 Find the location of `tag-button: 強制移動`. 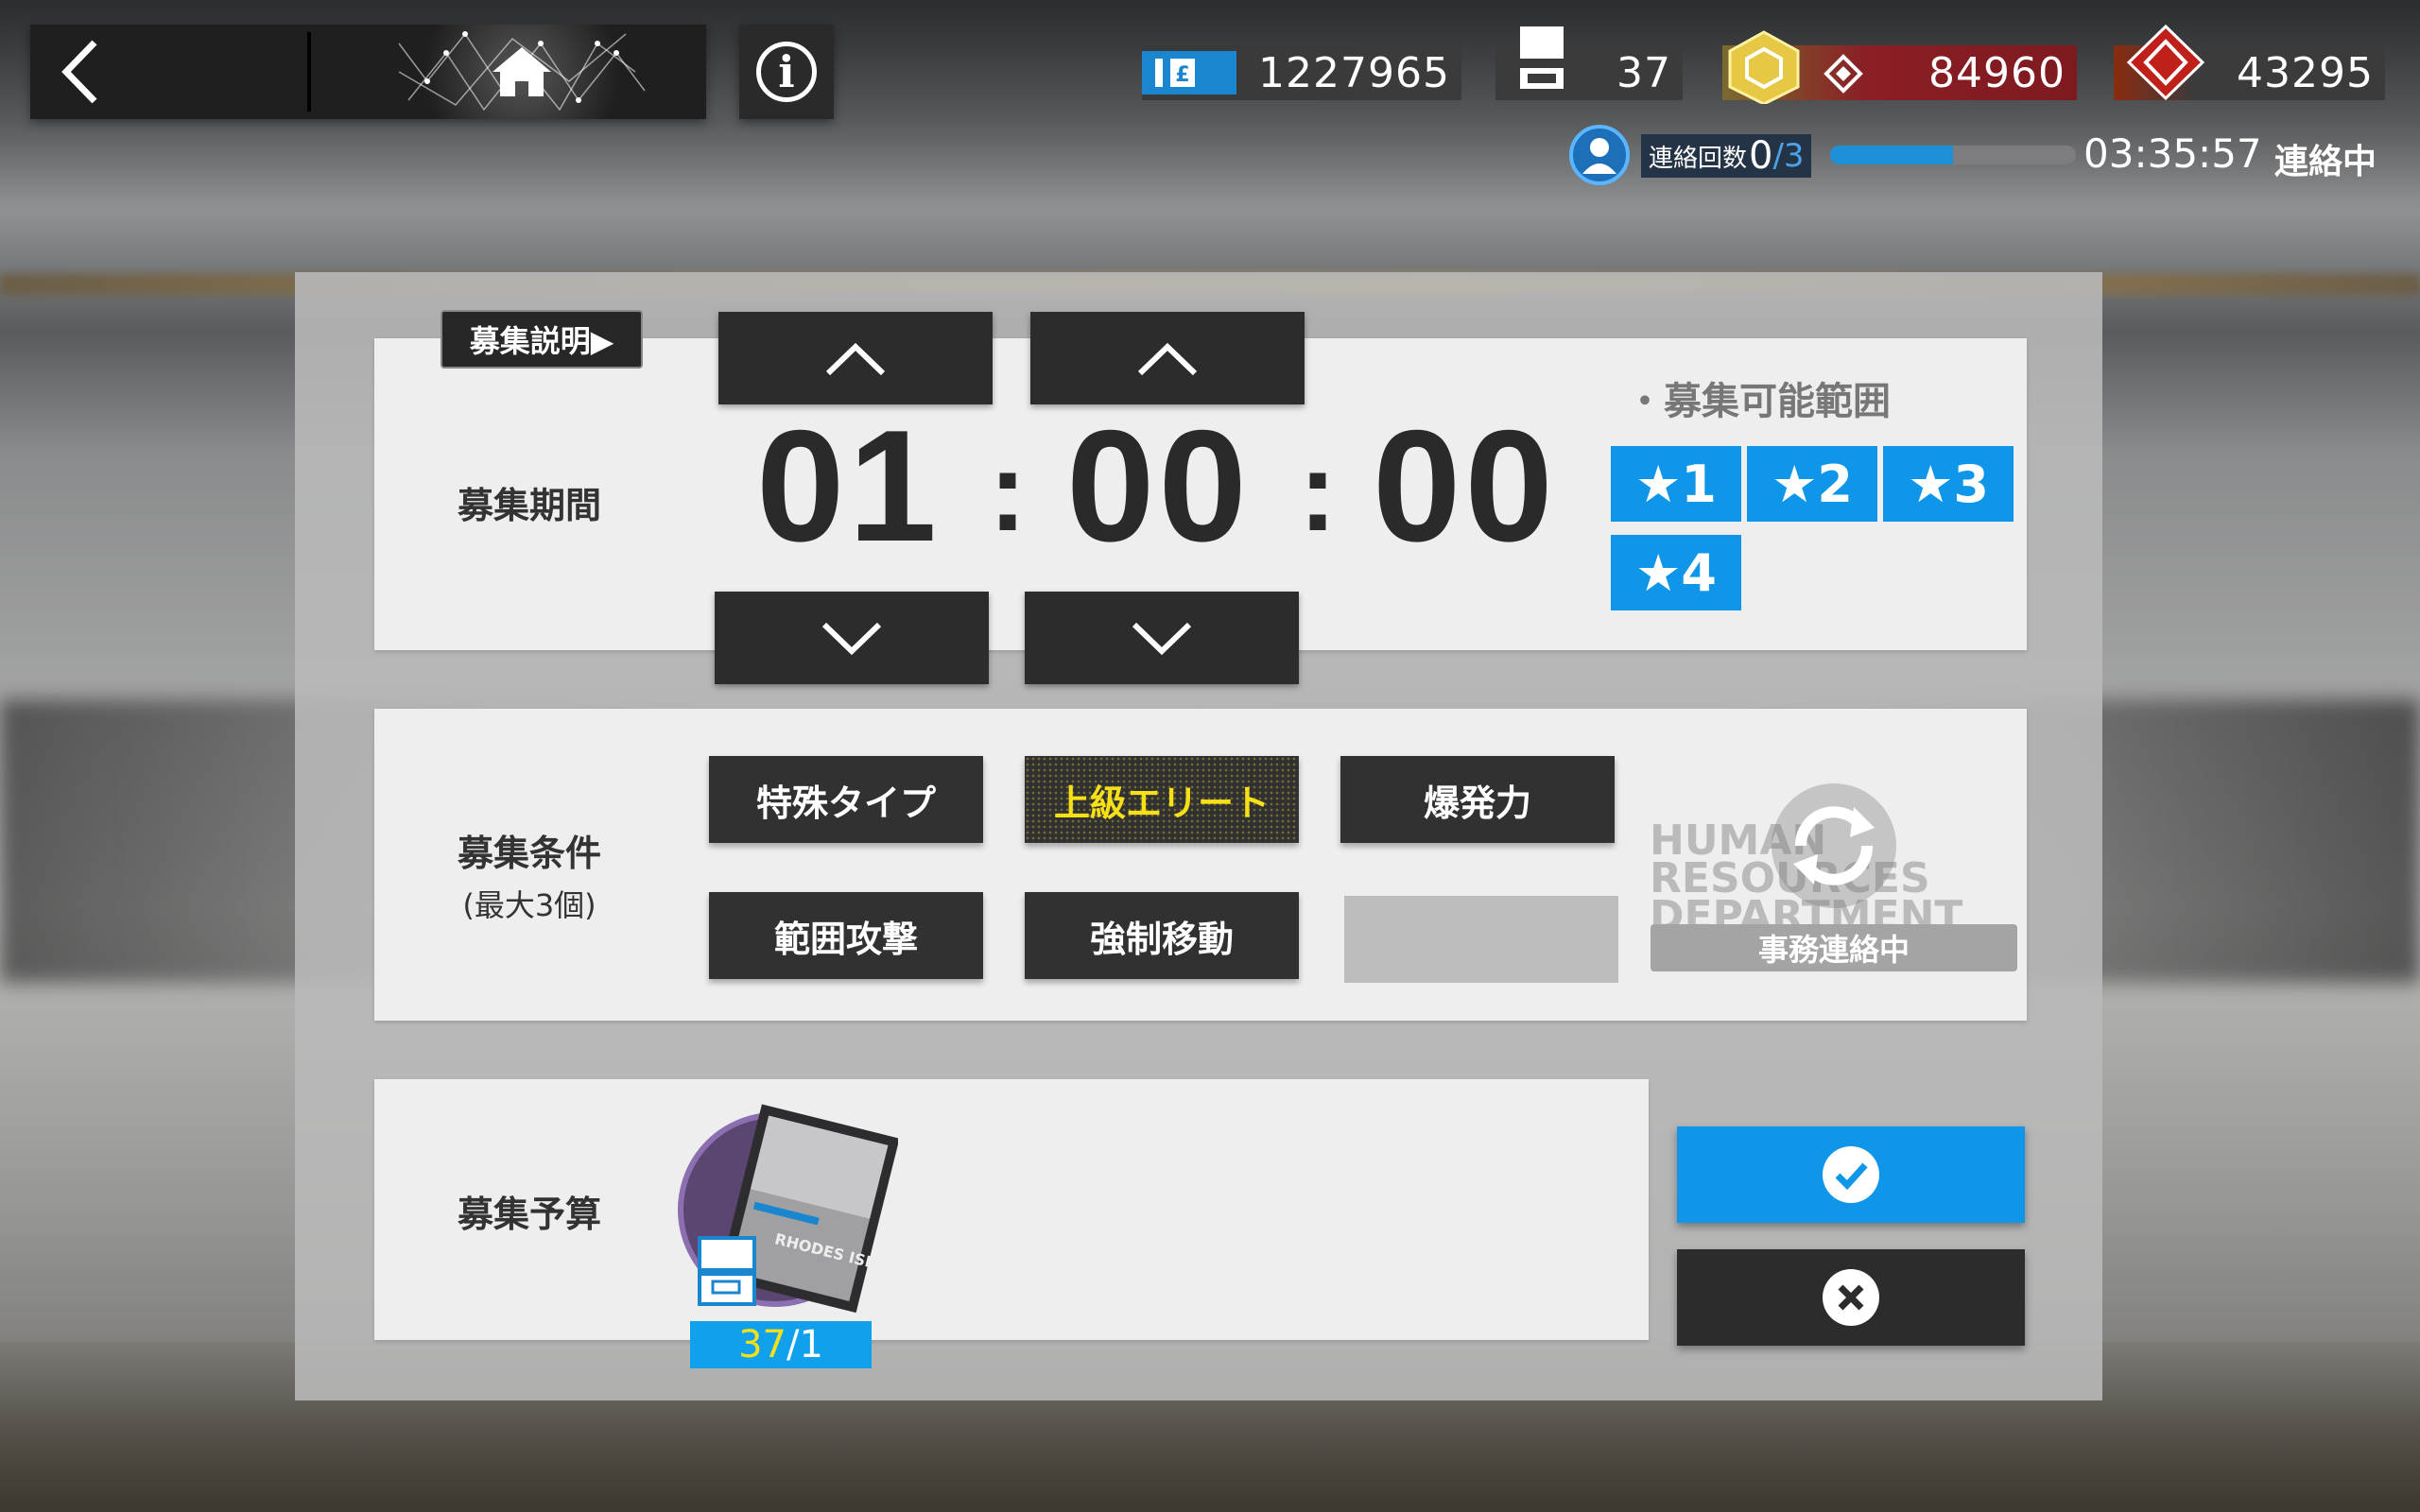

tag-button: 強制移動 is located at coordinates (1162, 935).